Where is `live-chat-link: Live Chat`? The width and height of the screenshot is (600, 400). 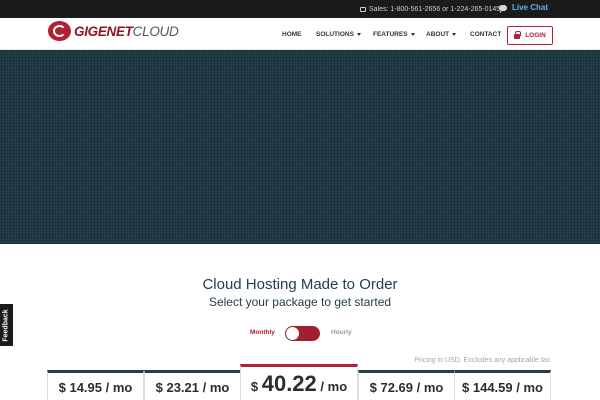
live-chat-link: Live Chat is located at coordinates (524, 8).